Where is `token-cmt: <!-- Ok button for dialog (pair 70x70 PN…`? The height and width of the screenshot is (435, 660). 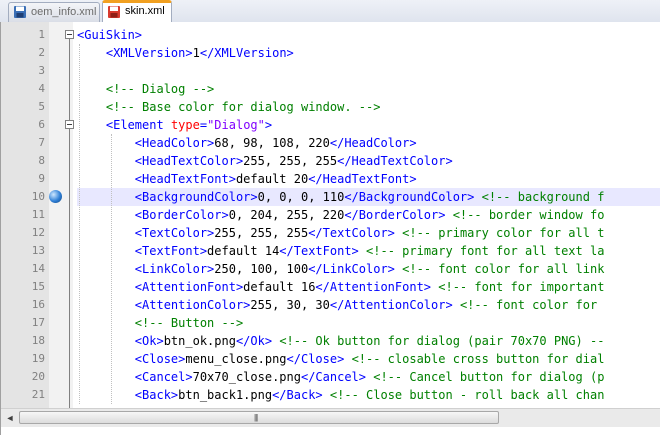 token-cmt: <!-- Ok button for dialog (pair 70x70 PN… is located at coordinates (442, 341).